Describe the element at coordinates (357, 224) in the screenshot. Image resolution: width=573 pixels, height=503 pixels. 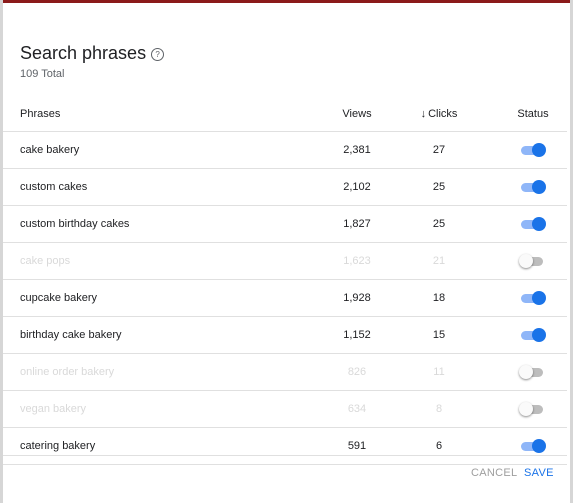
I see `views-cell: 1,827` at that location.